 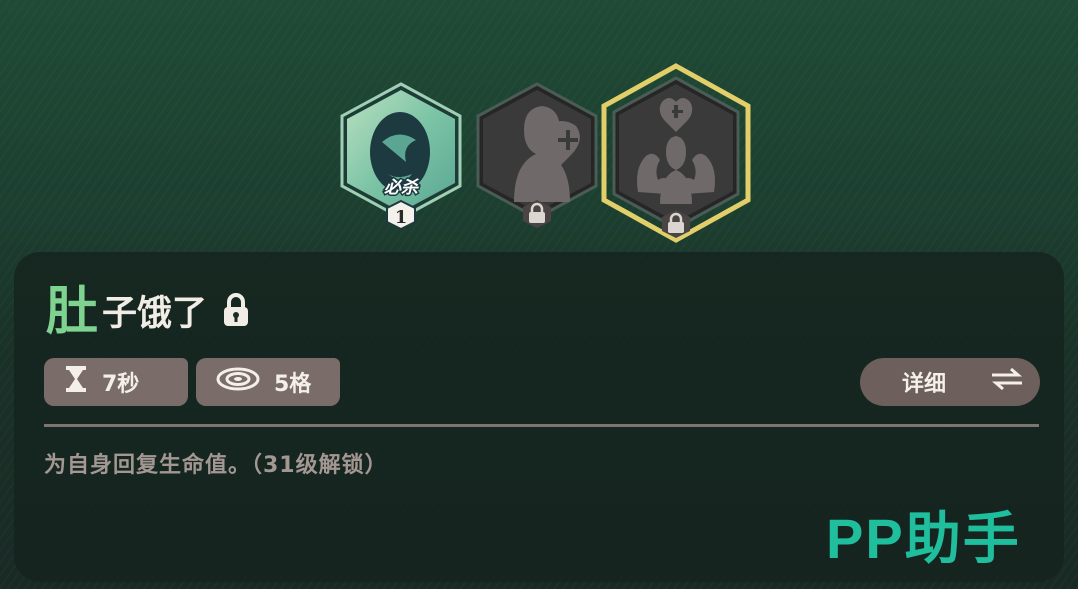 What do you see at coordinates (1007, 382) in the screenshot?
I see `swap-arrows-icon` at bounding box center [1007, 382].